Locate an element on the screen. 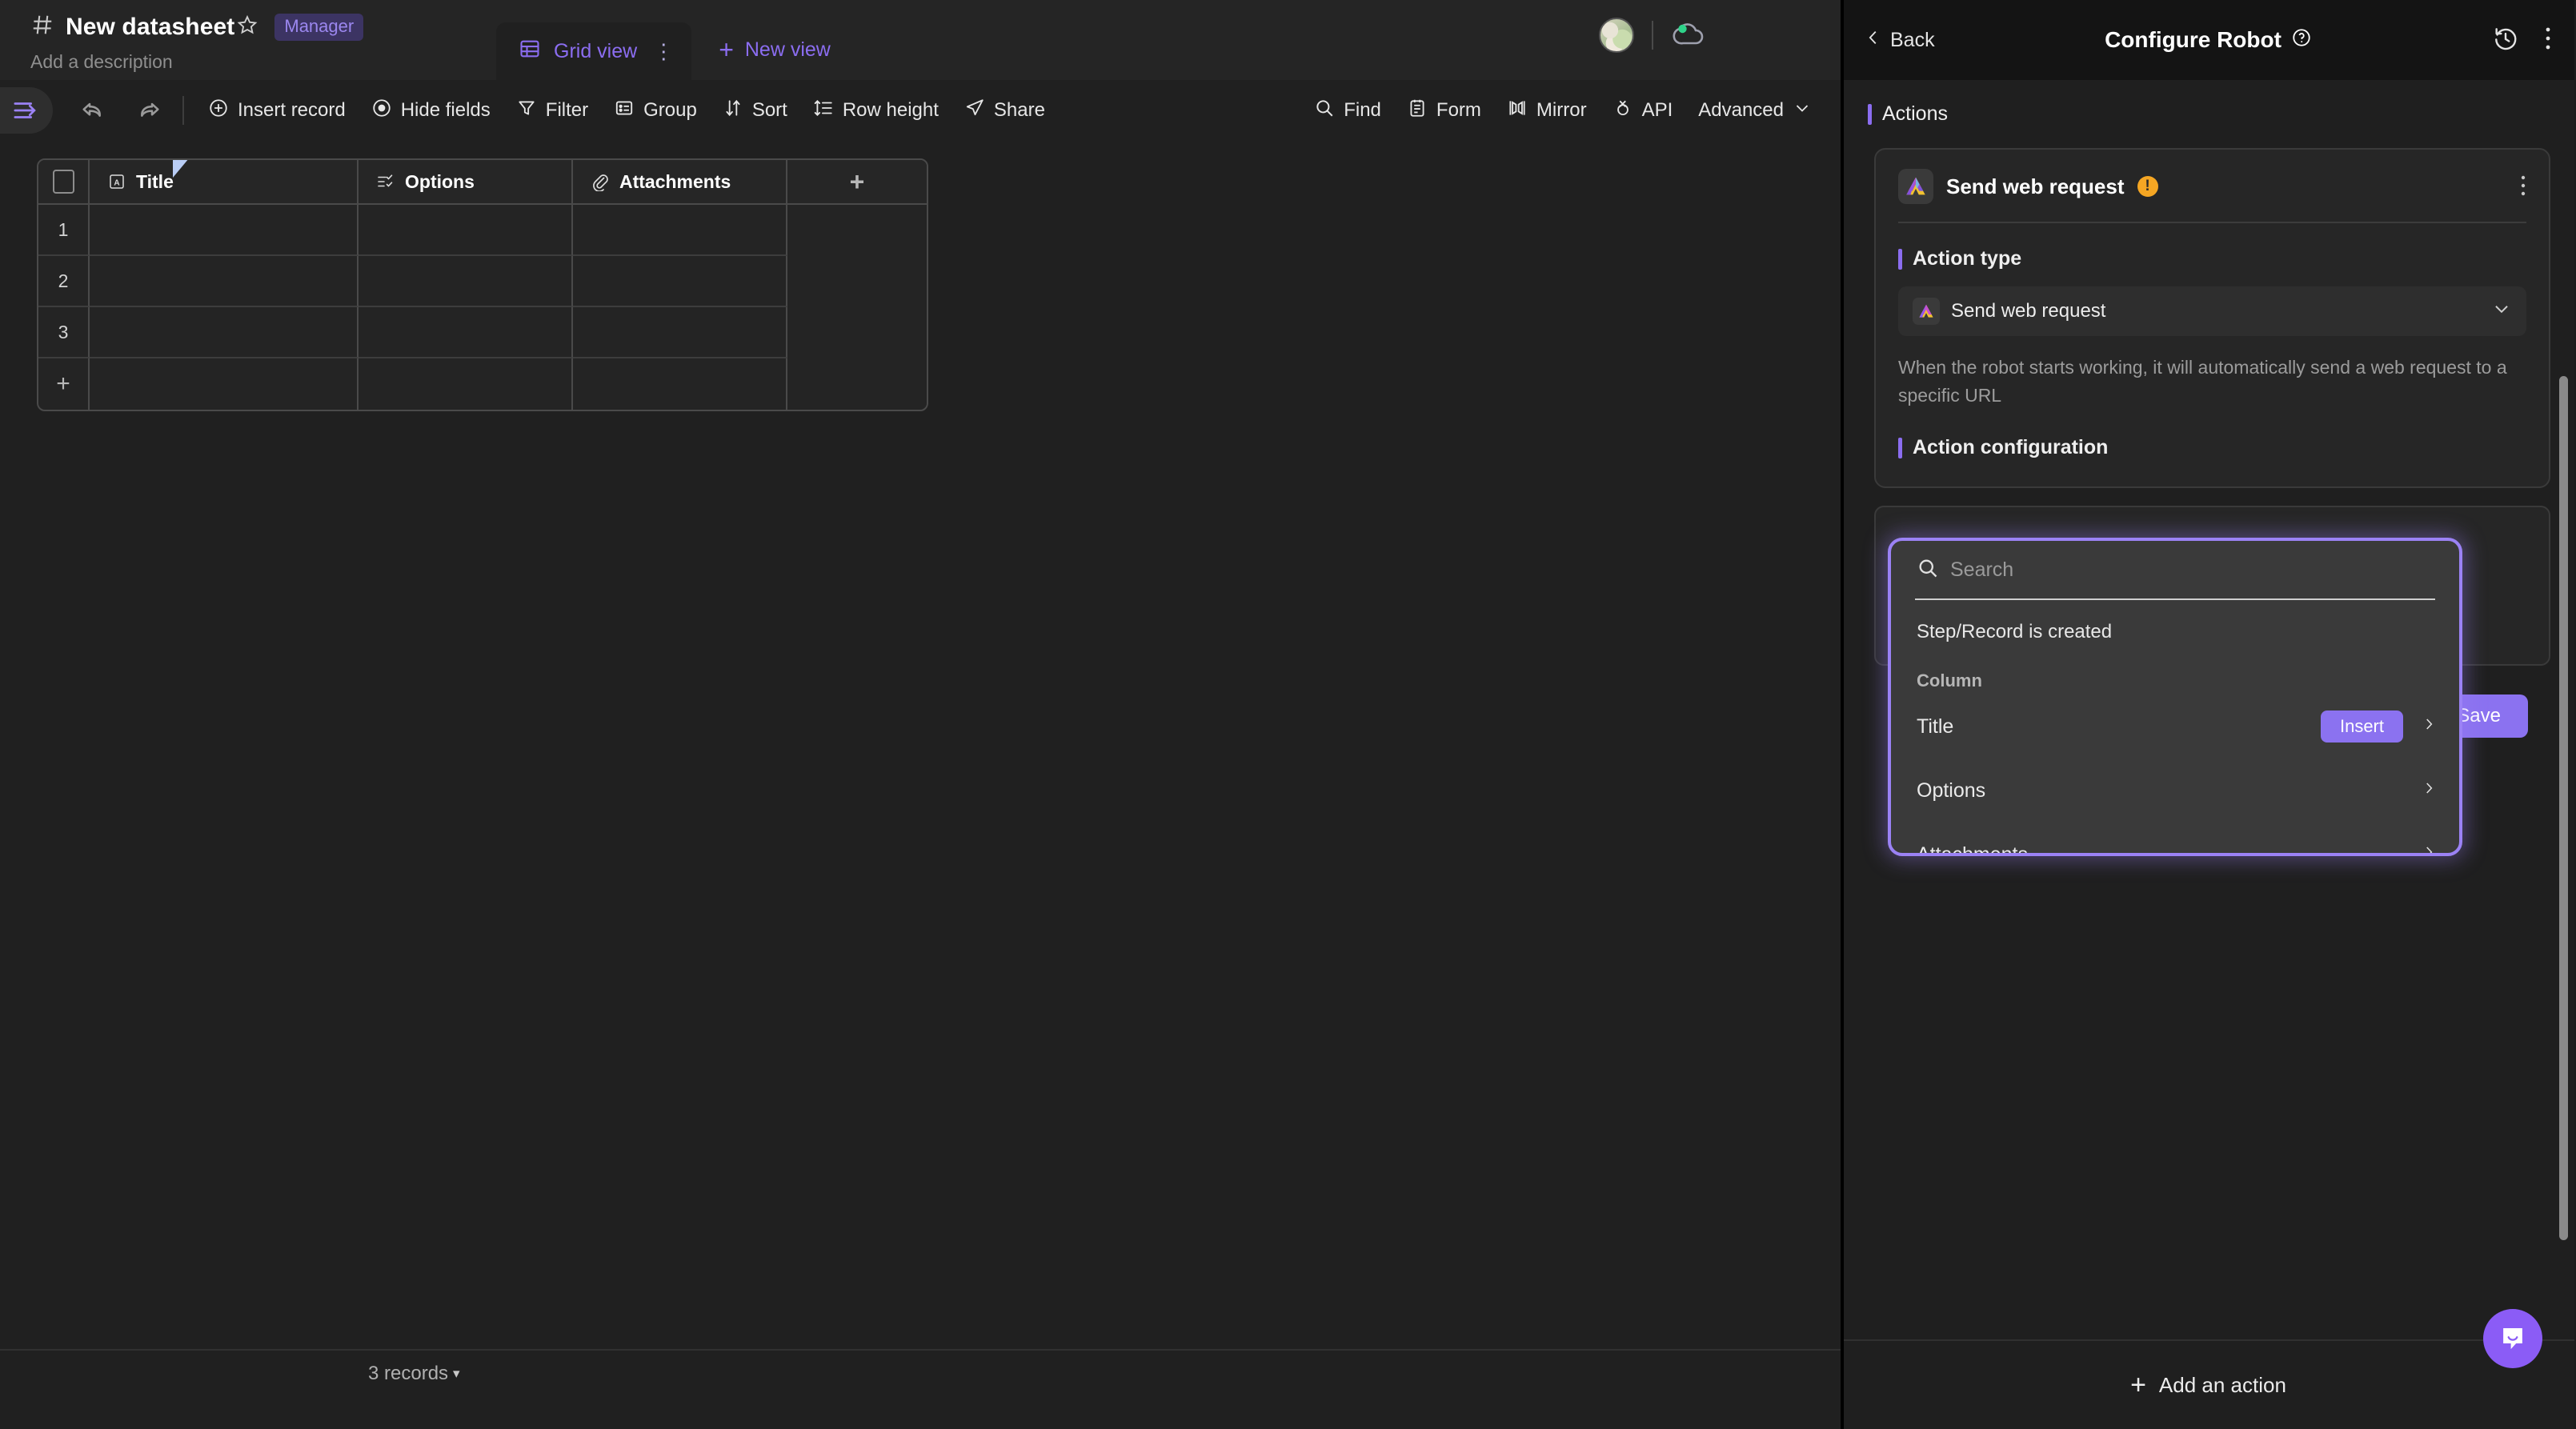 This screenshot has height=1429, width=2576. add-action-button: + Add an action is located at coordinates (2208, 1384).